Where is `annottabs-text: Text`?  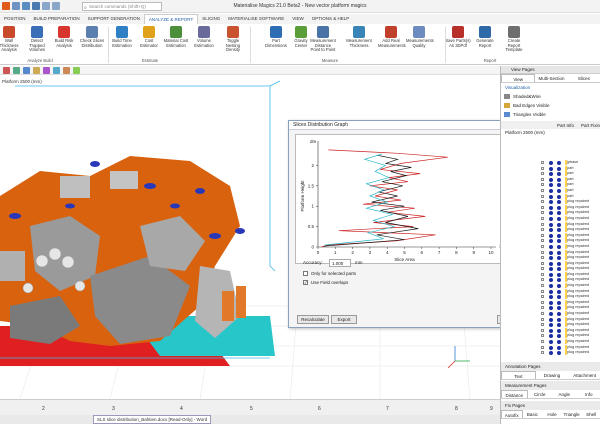 annottabs-text: Text is located at coordinates (518, 375).